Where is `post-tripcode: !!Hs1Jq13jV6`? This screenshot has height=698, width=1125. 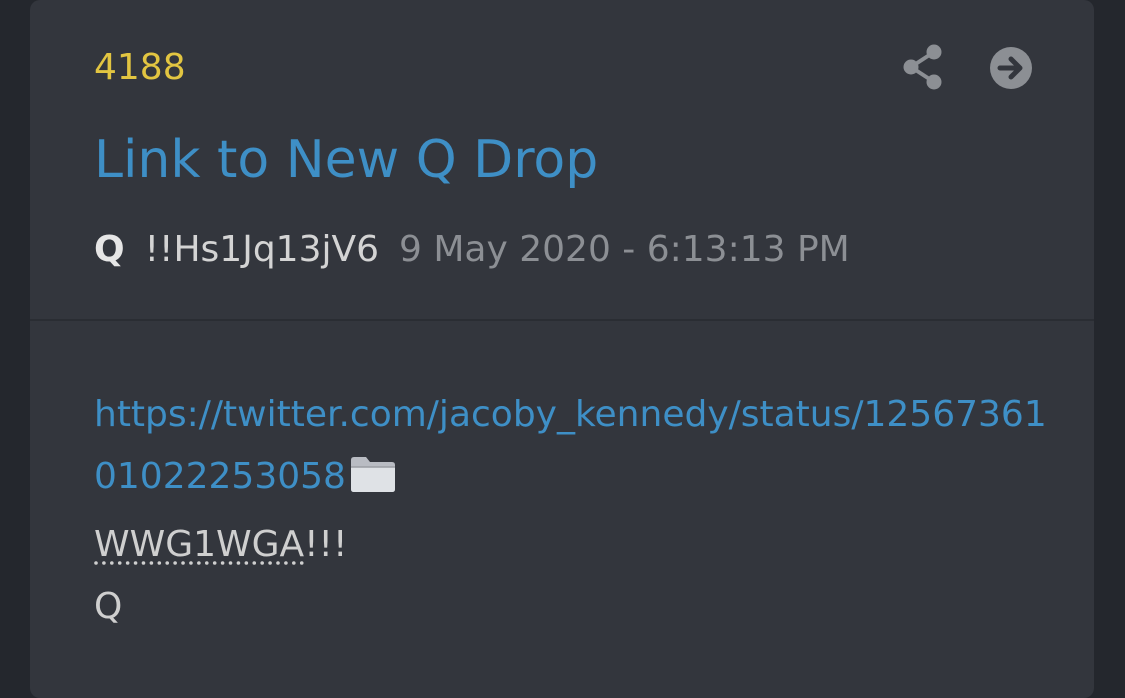
post-tripcode: !!Hs1Jq13jV6 is located at coordinates (262, 249).